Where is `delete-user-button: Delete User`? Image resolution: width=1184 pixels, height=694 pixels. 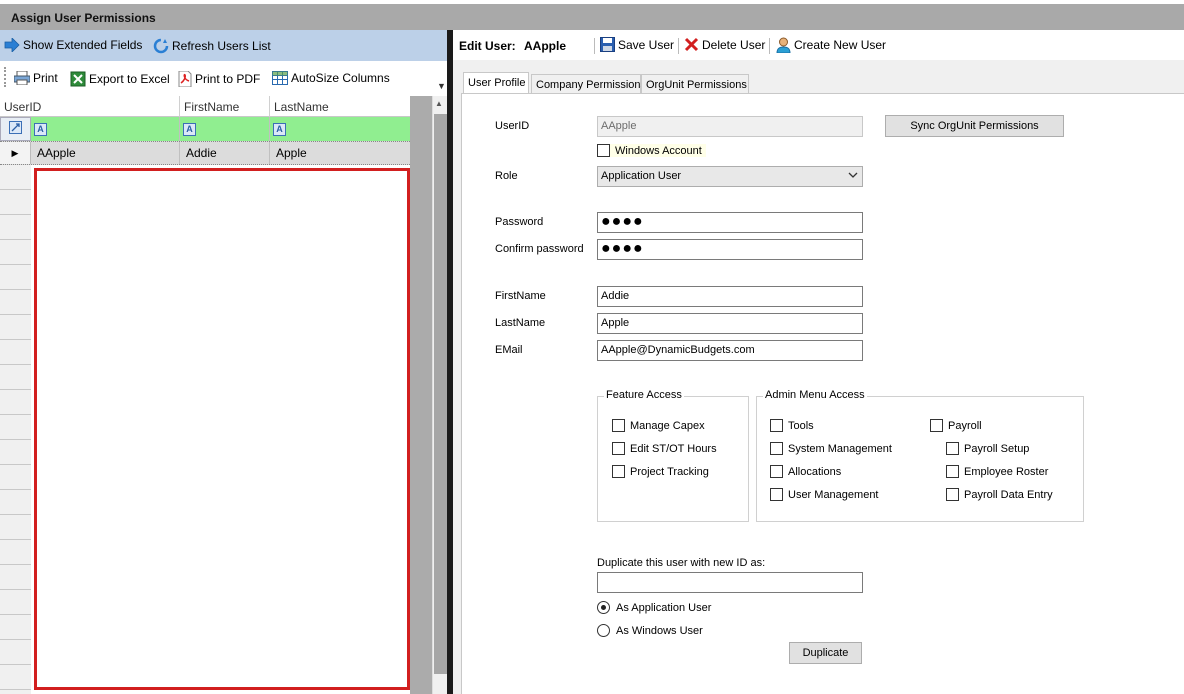 delete-user-button: Delete User is located at coordinates (724, 44).